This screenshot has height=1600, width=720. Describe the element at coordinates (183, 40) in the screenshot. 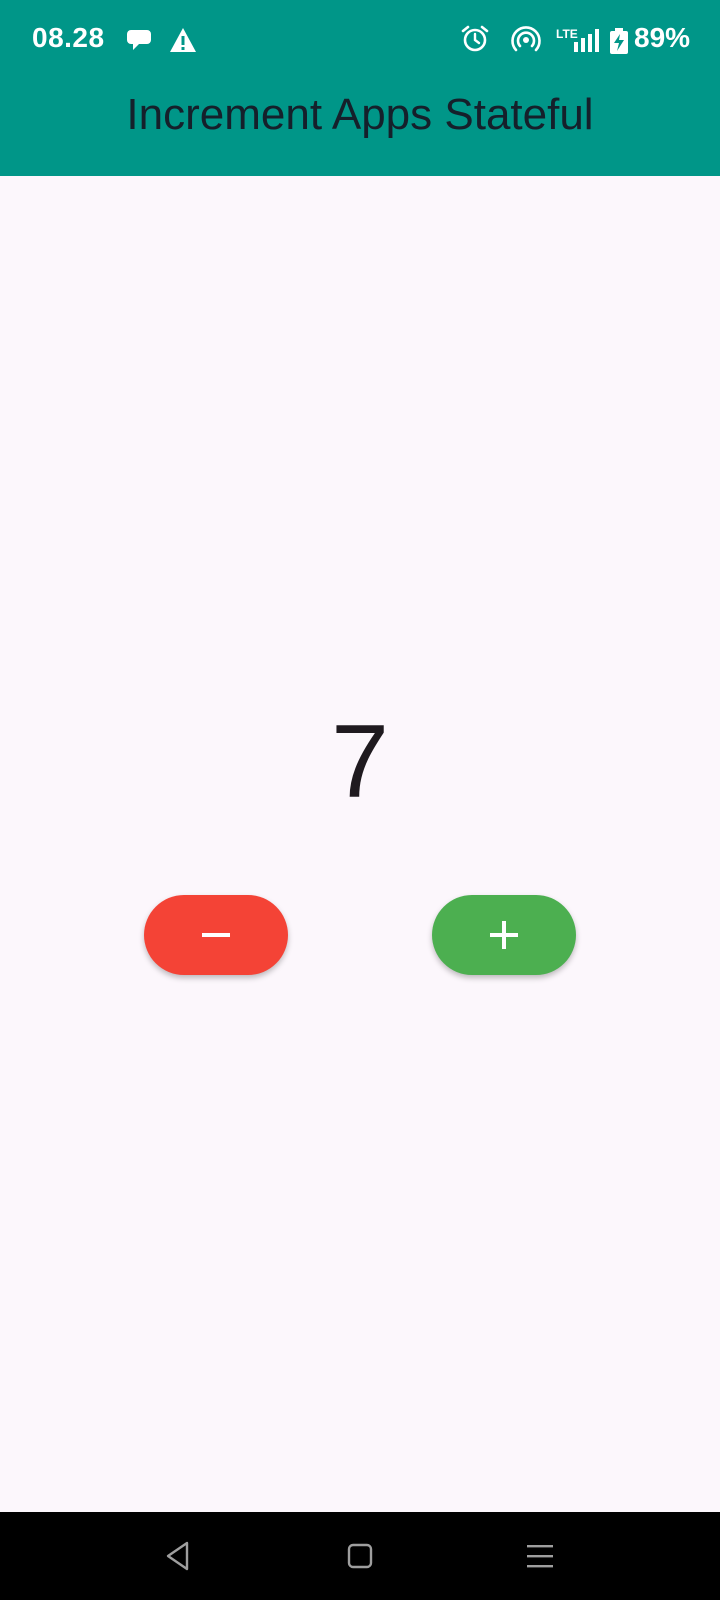

I see `warning-icon` at that location.